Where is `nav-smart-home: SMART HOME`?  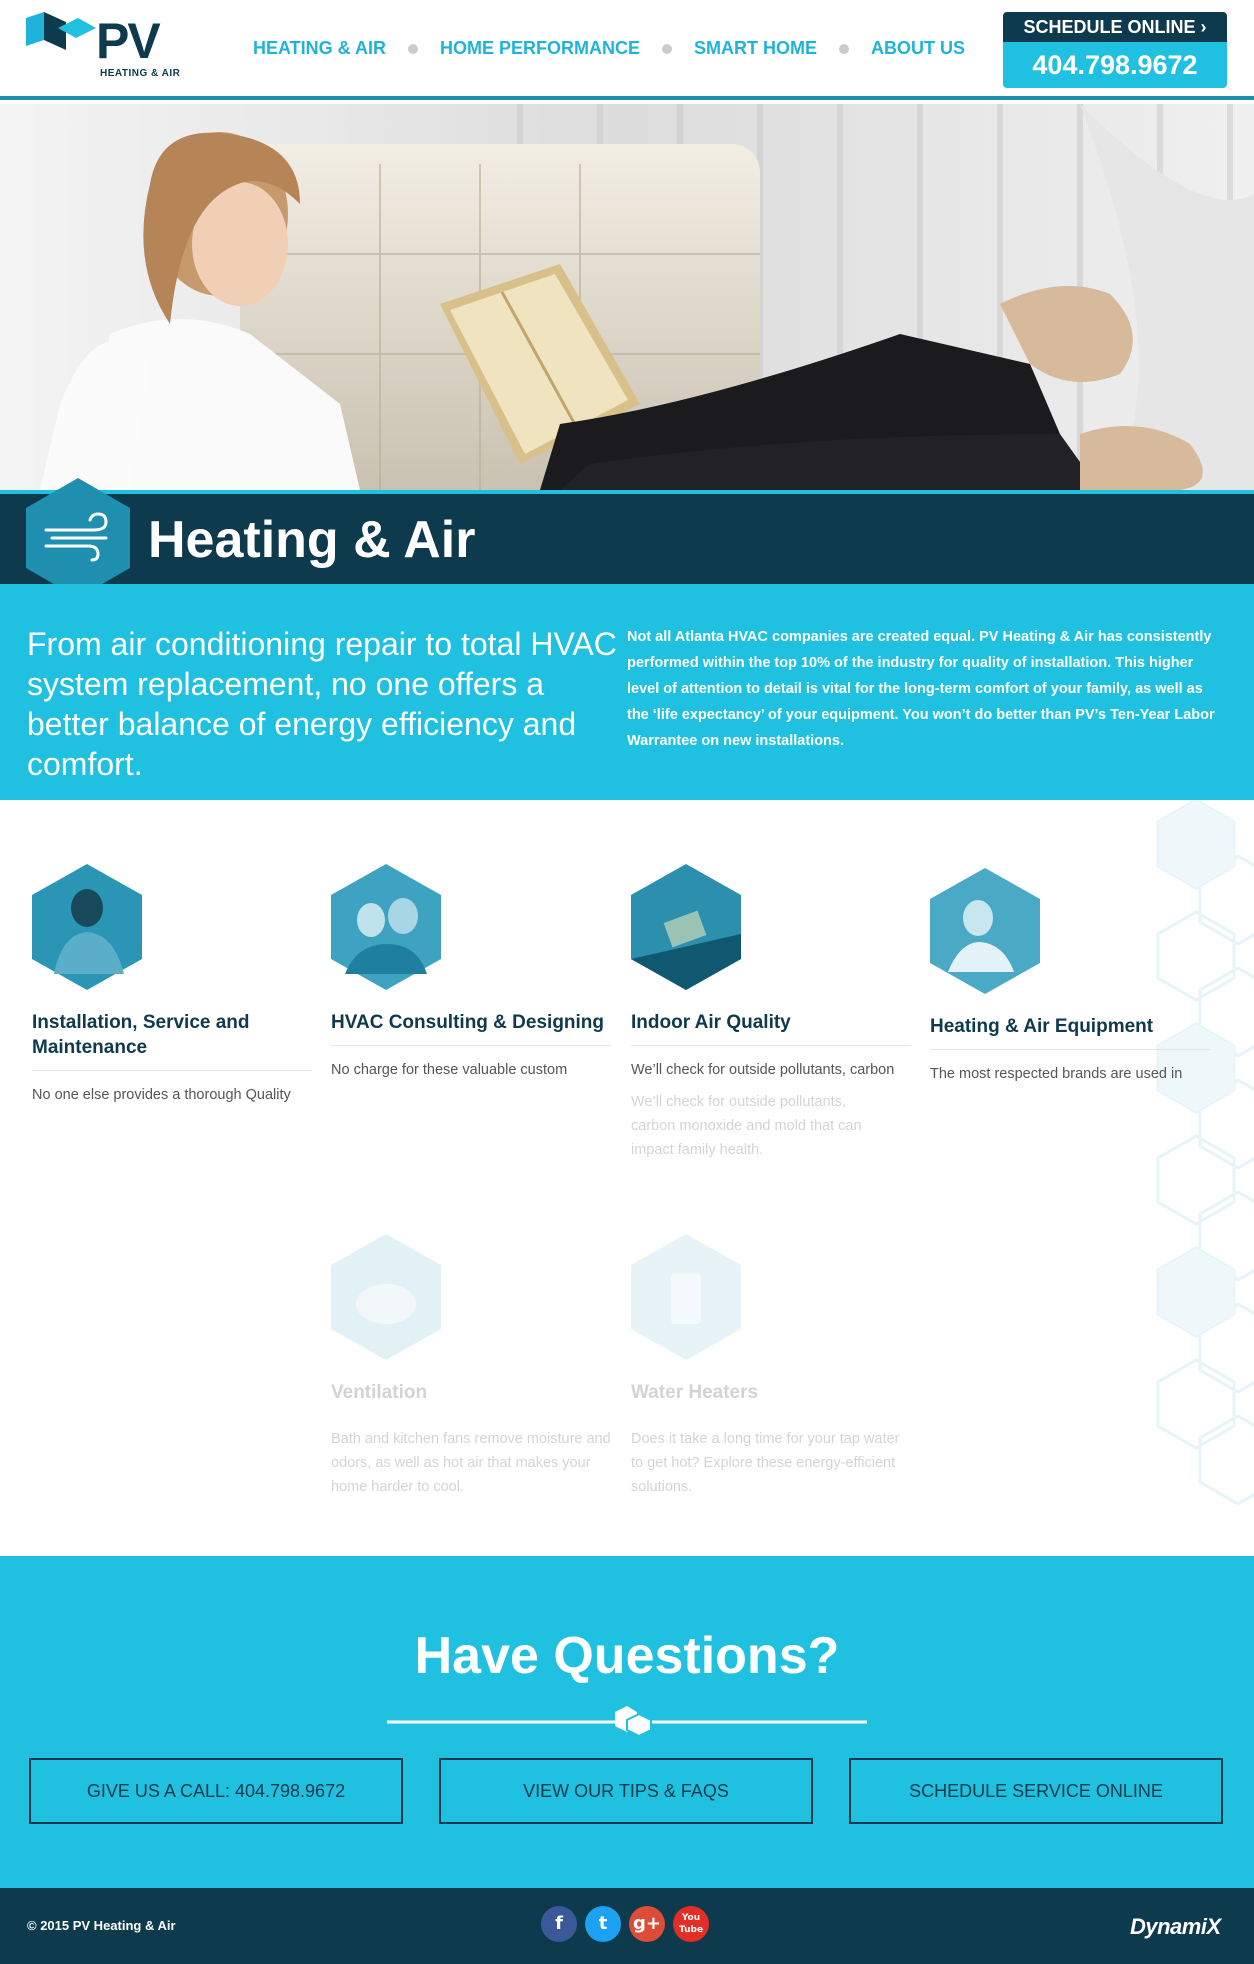 nav-smart-home: SMART HOME is located at coordinates (755, 48).